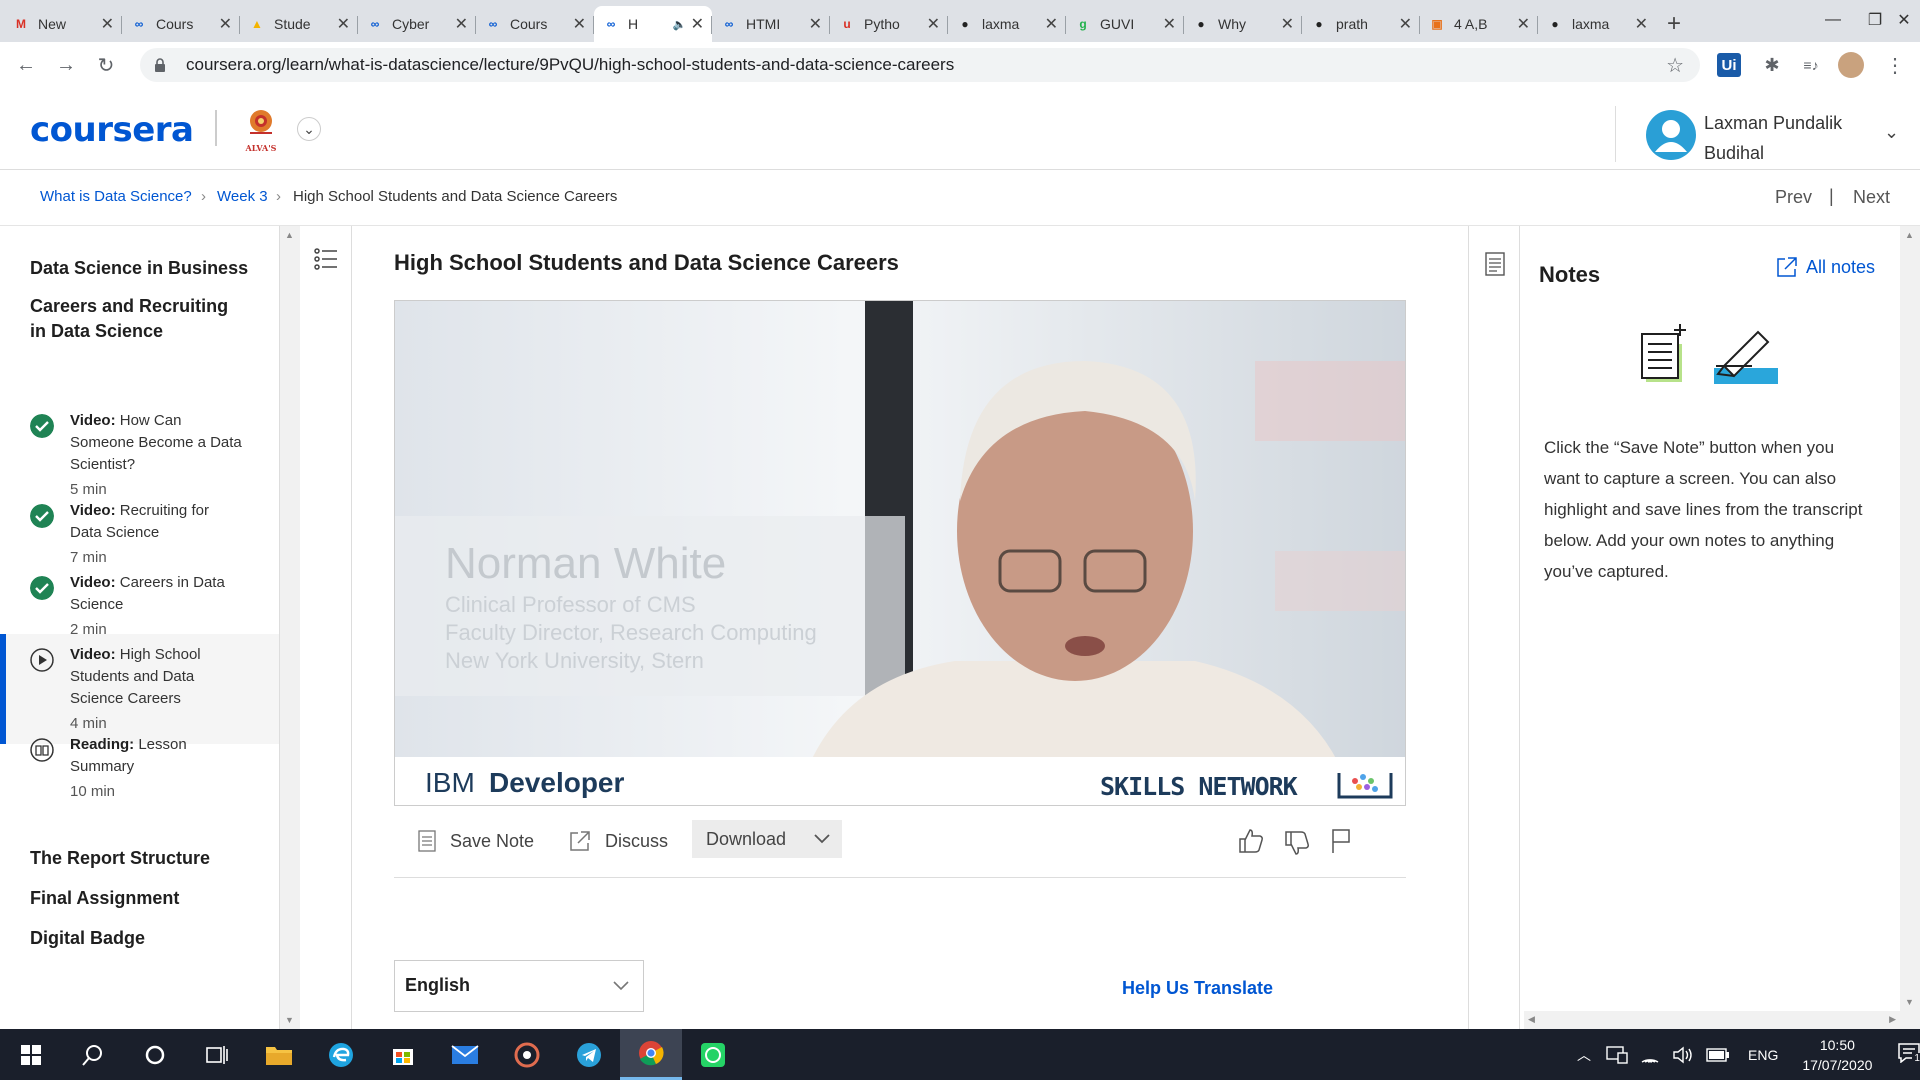 The width and height of the screenshot is (1920, 1080). Describe the element at coordinates (1712, 1020) in the screenshot. I see `notes-horizontal-scrollbar: ◀ ▶` at that location.